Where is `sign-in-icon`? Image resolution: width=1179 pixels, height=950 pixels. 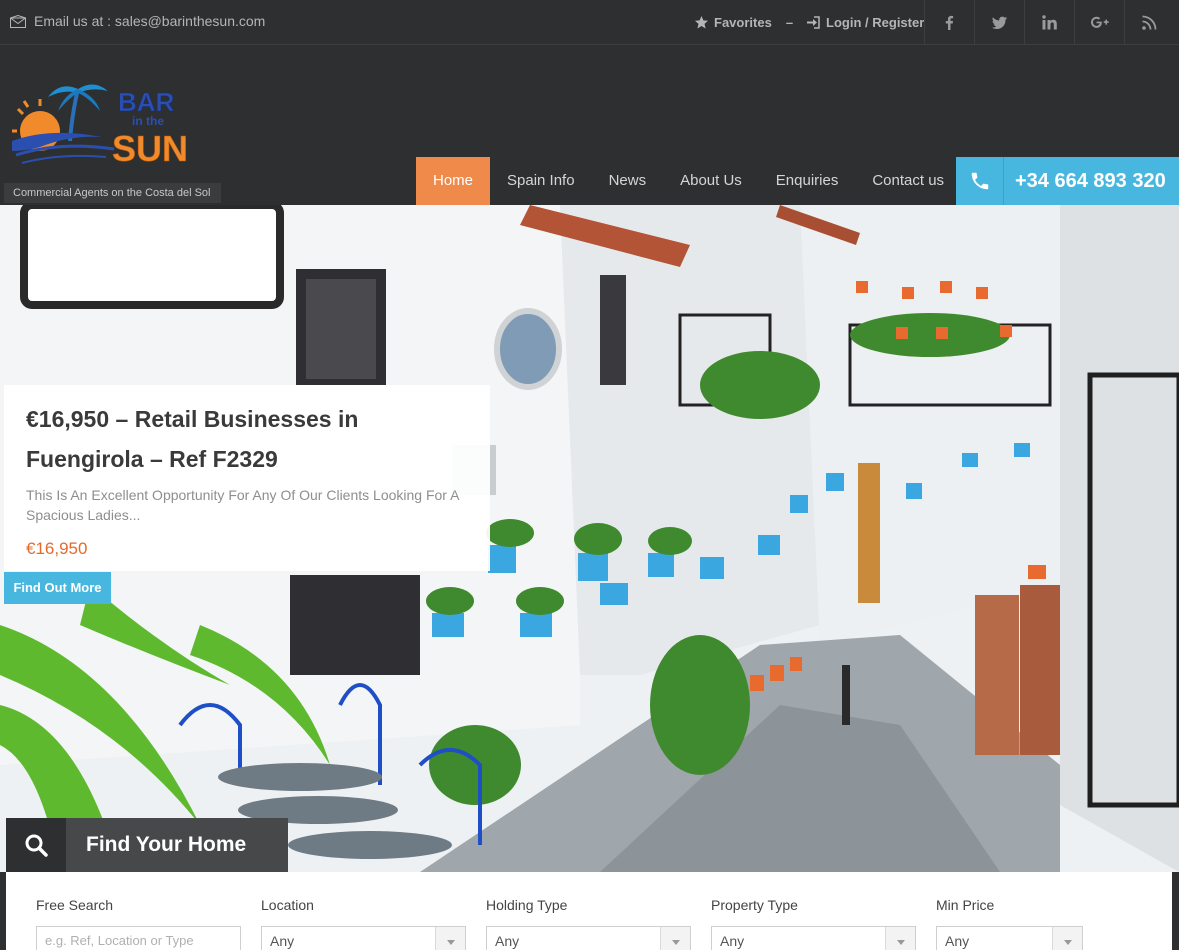
sign-in-icon is located at coordinates (813, 22).